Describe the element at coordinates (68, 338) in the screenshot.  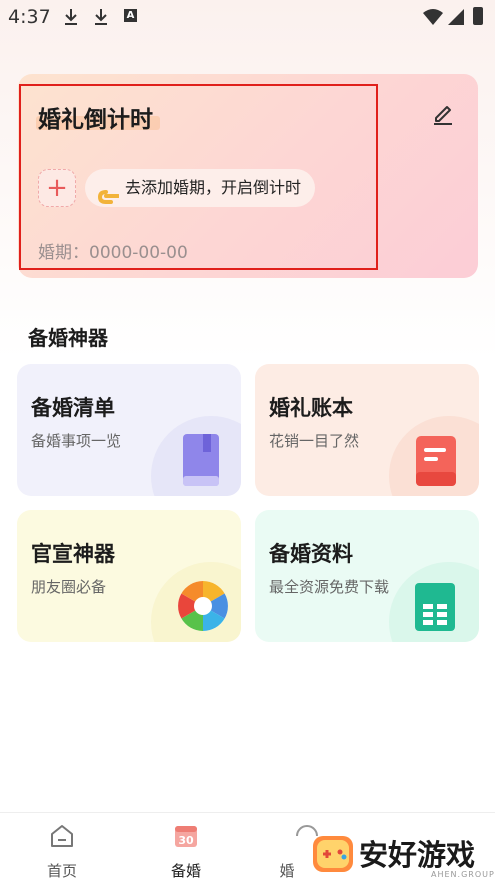
I see `section-title: 备婚神器` at that location.